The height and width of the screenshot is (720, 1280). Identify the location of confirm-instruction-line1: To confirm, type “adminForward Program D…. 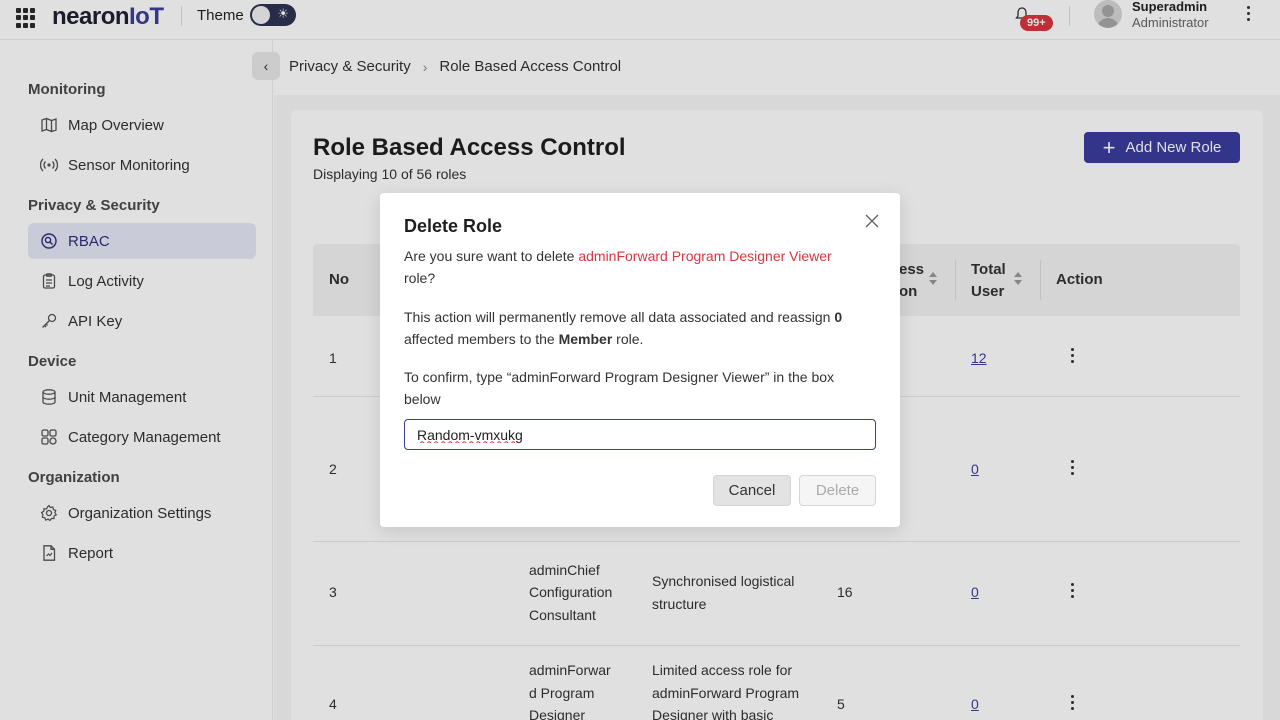
(619, 377).